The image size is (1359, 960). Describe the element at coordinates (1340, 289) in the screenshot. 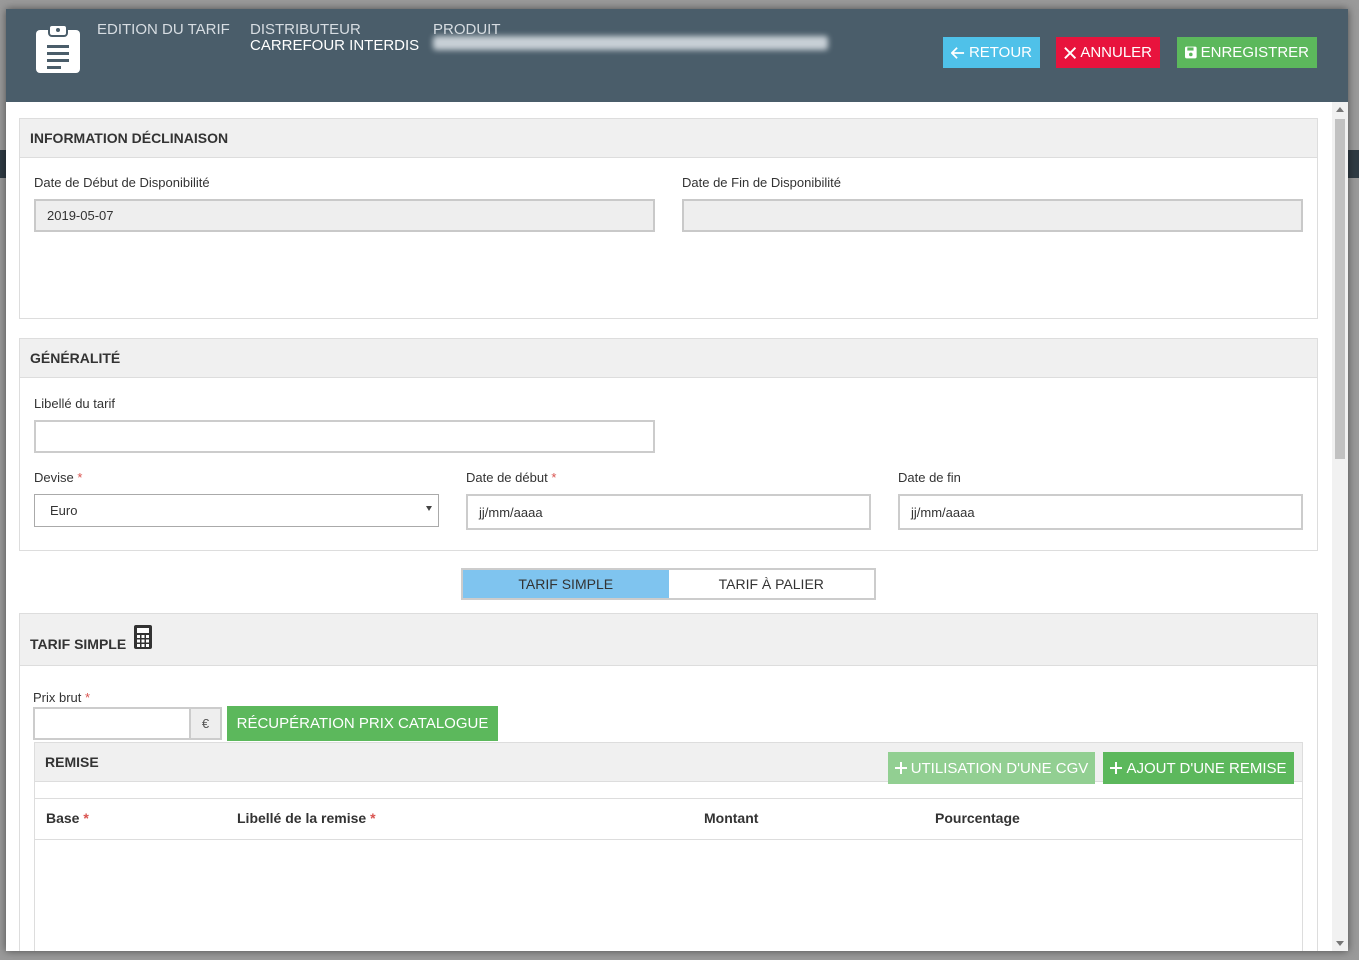

I see `scroll-thumb` at that location.